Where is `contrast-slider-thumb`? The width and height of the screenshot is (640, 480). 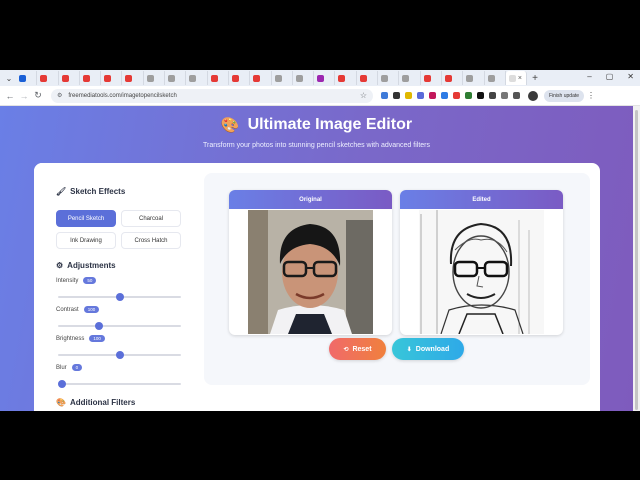
contrast-slider-thumb is located at coordinates (98, 326).